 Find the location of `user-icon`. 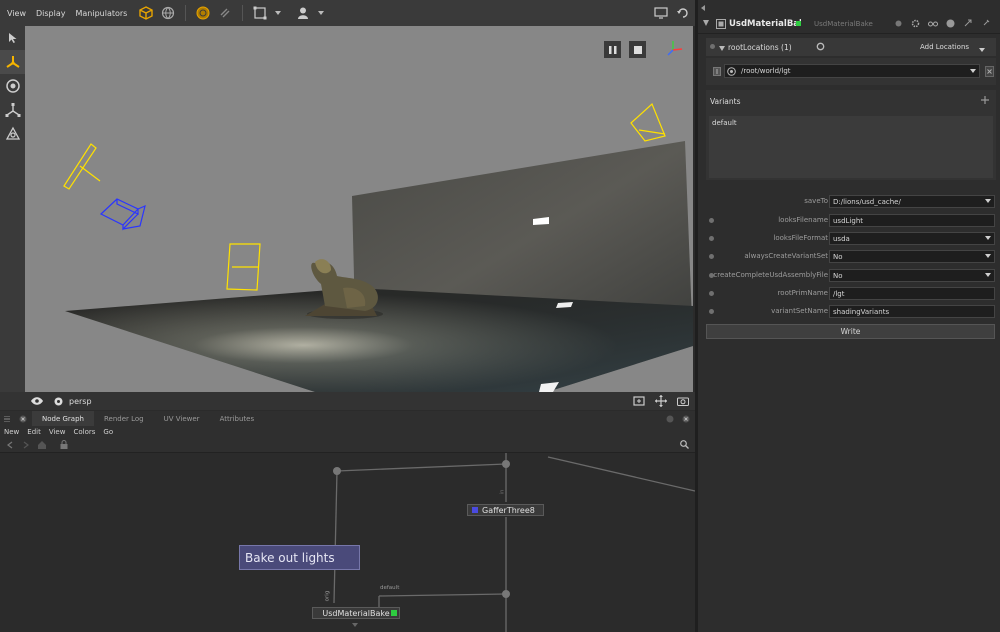

user-icon is located at coordinates (303, 13).